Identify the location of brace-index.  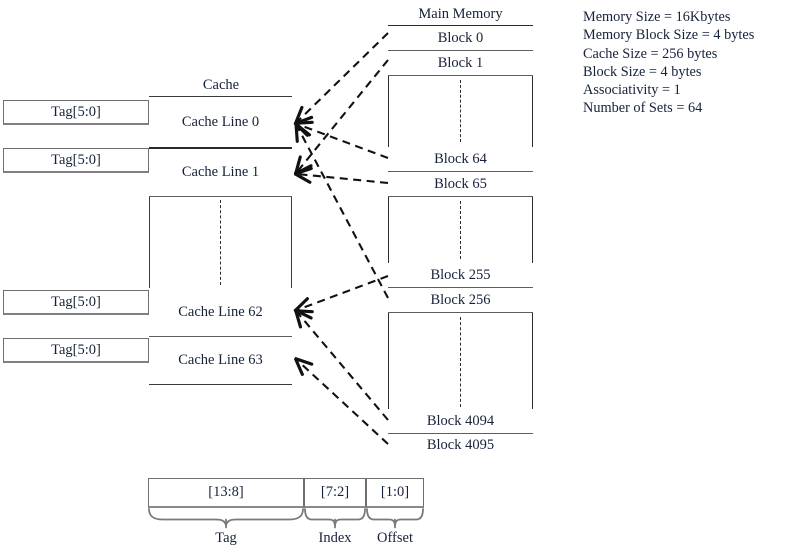
(335, 517).